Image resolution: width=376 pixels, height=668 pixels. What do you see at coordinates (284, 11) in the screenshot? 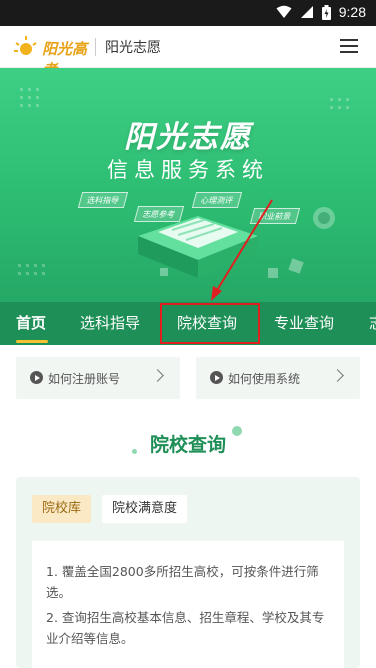
I see `wifi-icon` at bounding box center [284, 11].